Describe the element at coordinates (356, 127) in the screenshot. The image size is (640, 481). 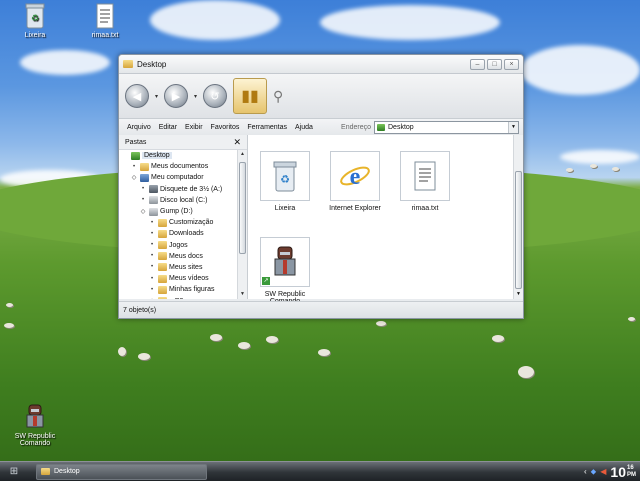
I see `address-label: Endereço` at that location.